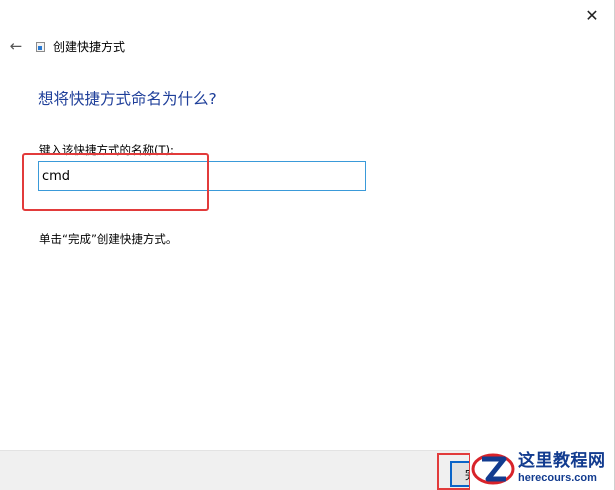 Image resolution: width=615 pixels, height=490 pixels. What do you see at coordinates (89, 47) in the screenshot?
I see `window-title: 创建快捷方式` at bounding box center [89, 47].